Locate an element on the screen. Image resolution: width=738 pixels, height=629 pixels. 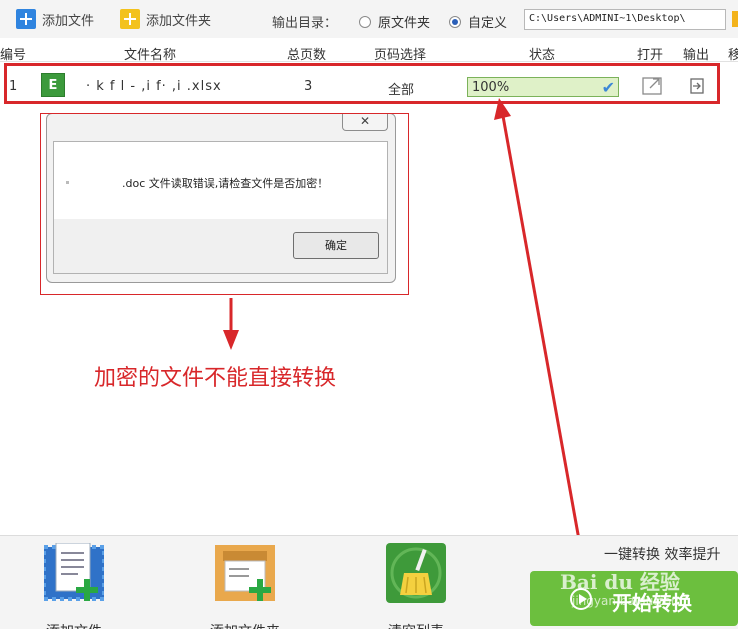
bottom-add-file-label: 添加文件 is located at coordinates (74, 625).